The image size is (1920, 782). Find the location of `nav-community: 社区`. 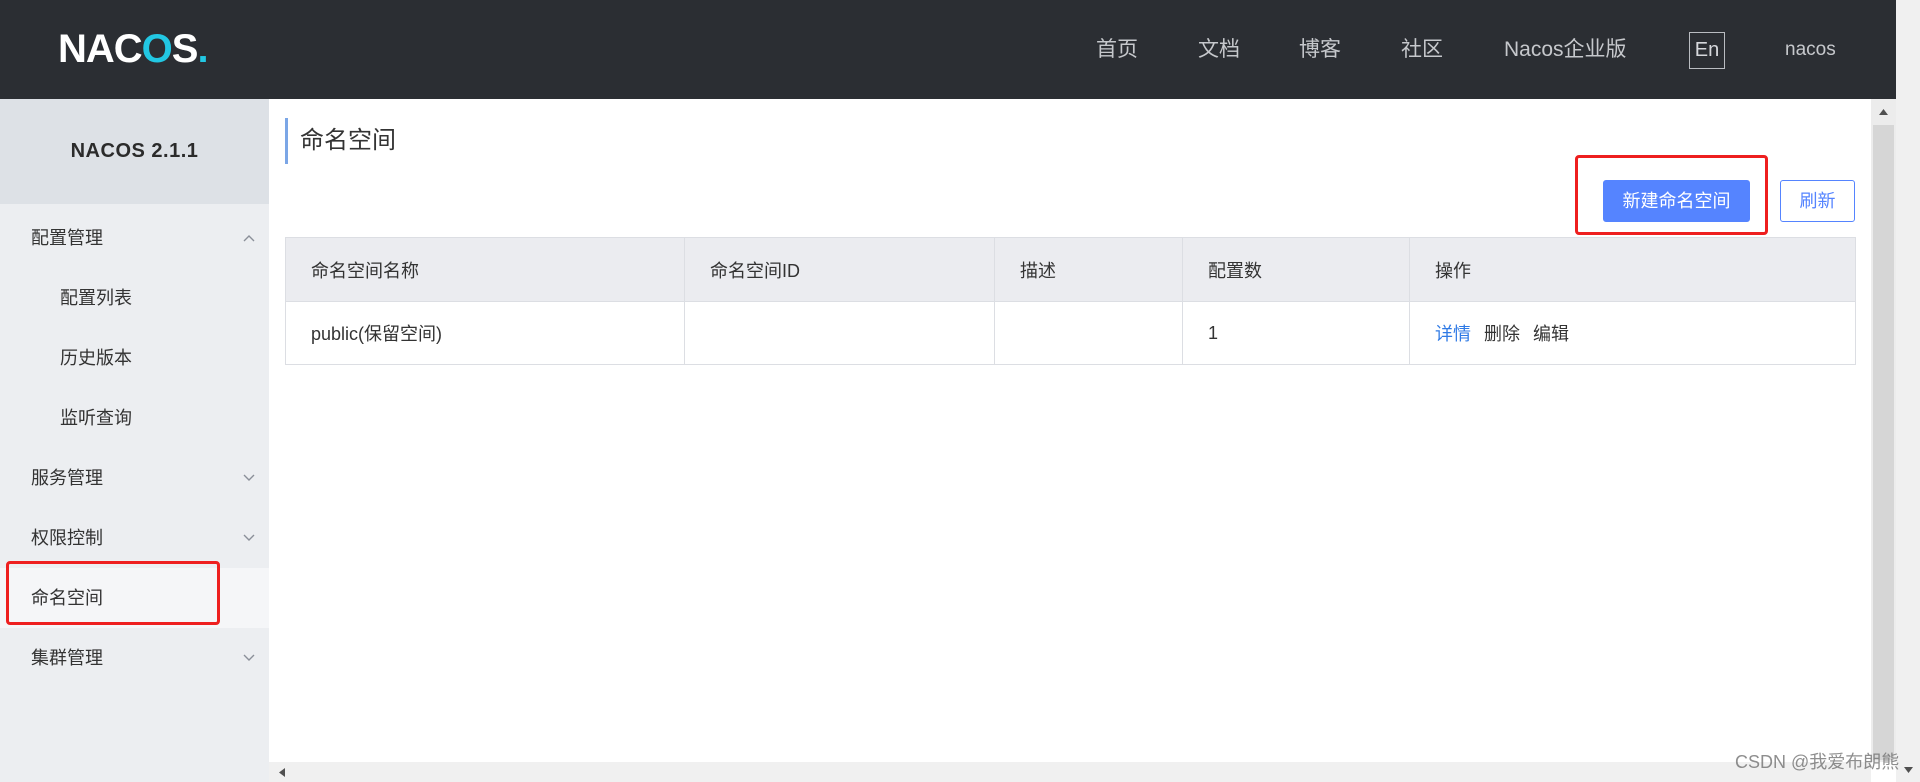

nav-community: 社区 is located at coordinates (1422, 49).